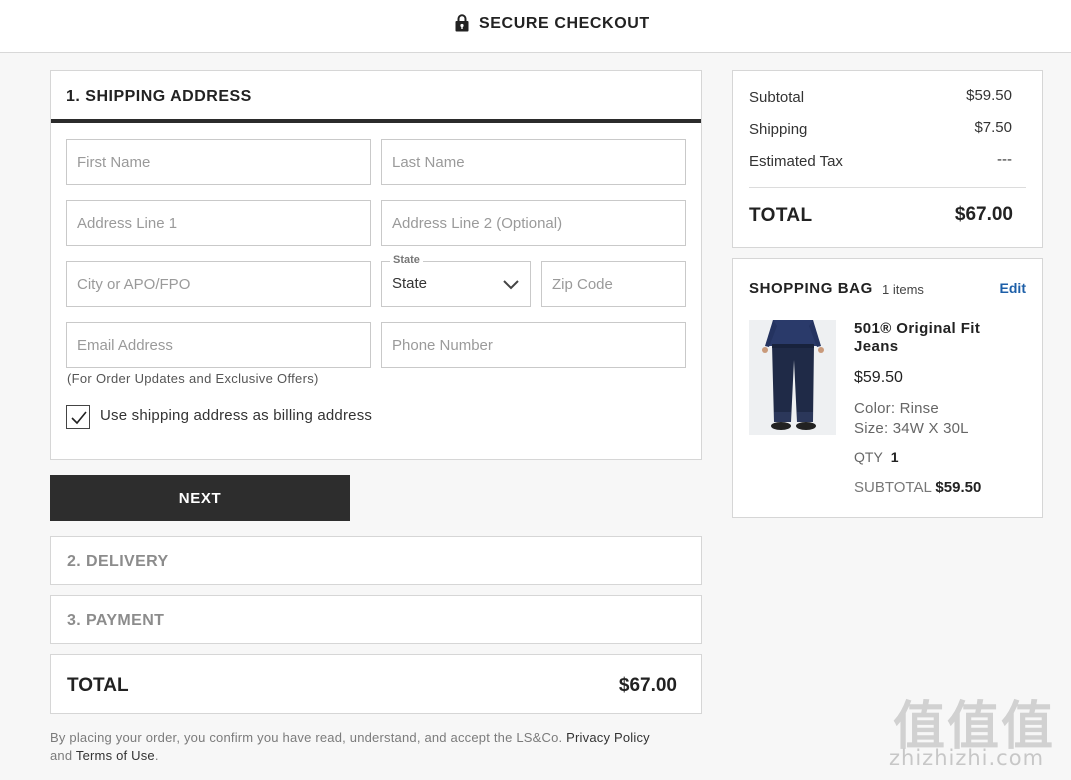 The height and width of the screenshot is (780, 1071). I want to click on order-total-bar: TOTAL $67.00, so click(376, 684).